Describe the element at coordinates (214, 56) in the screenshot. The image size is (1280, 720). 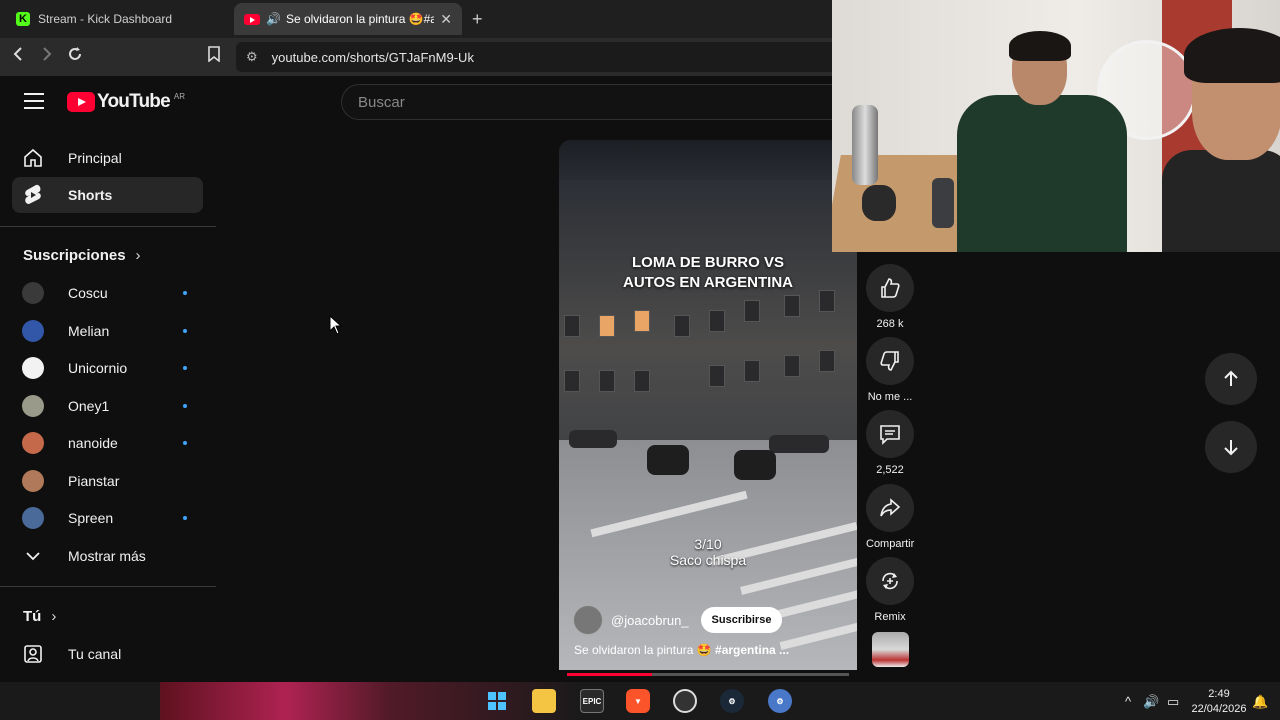
I see `bookmark-icon` at that location.